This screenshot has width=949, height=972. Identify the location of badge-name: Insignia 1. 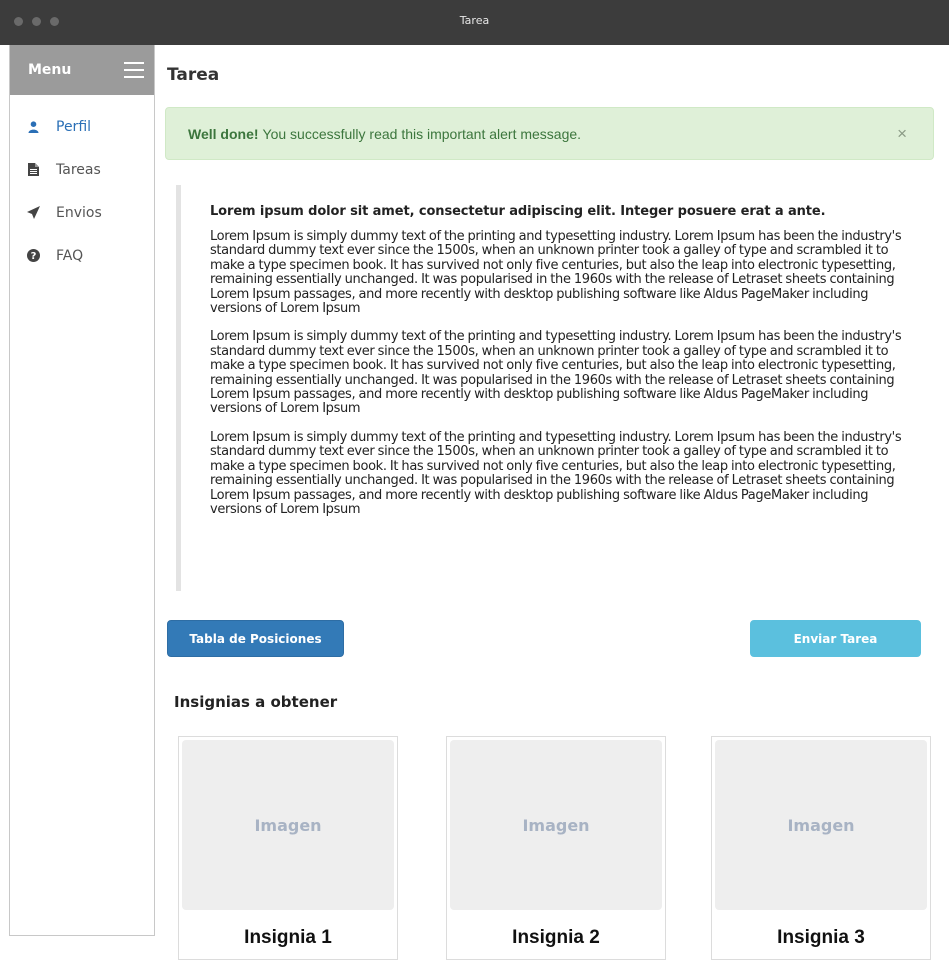
(288, 937).